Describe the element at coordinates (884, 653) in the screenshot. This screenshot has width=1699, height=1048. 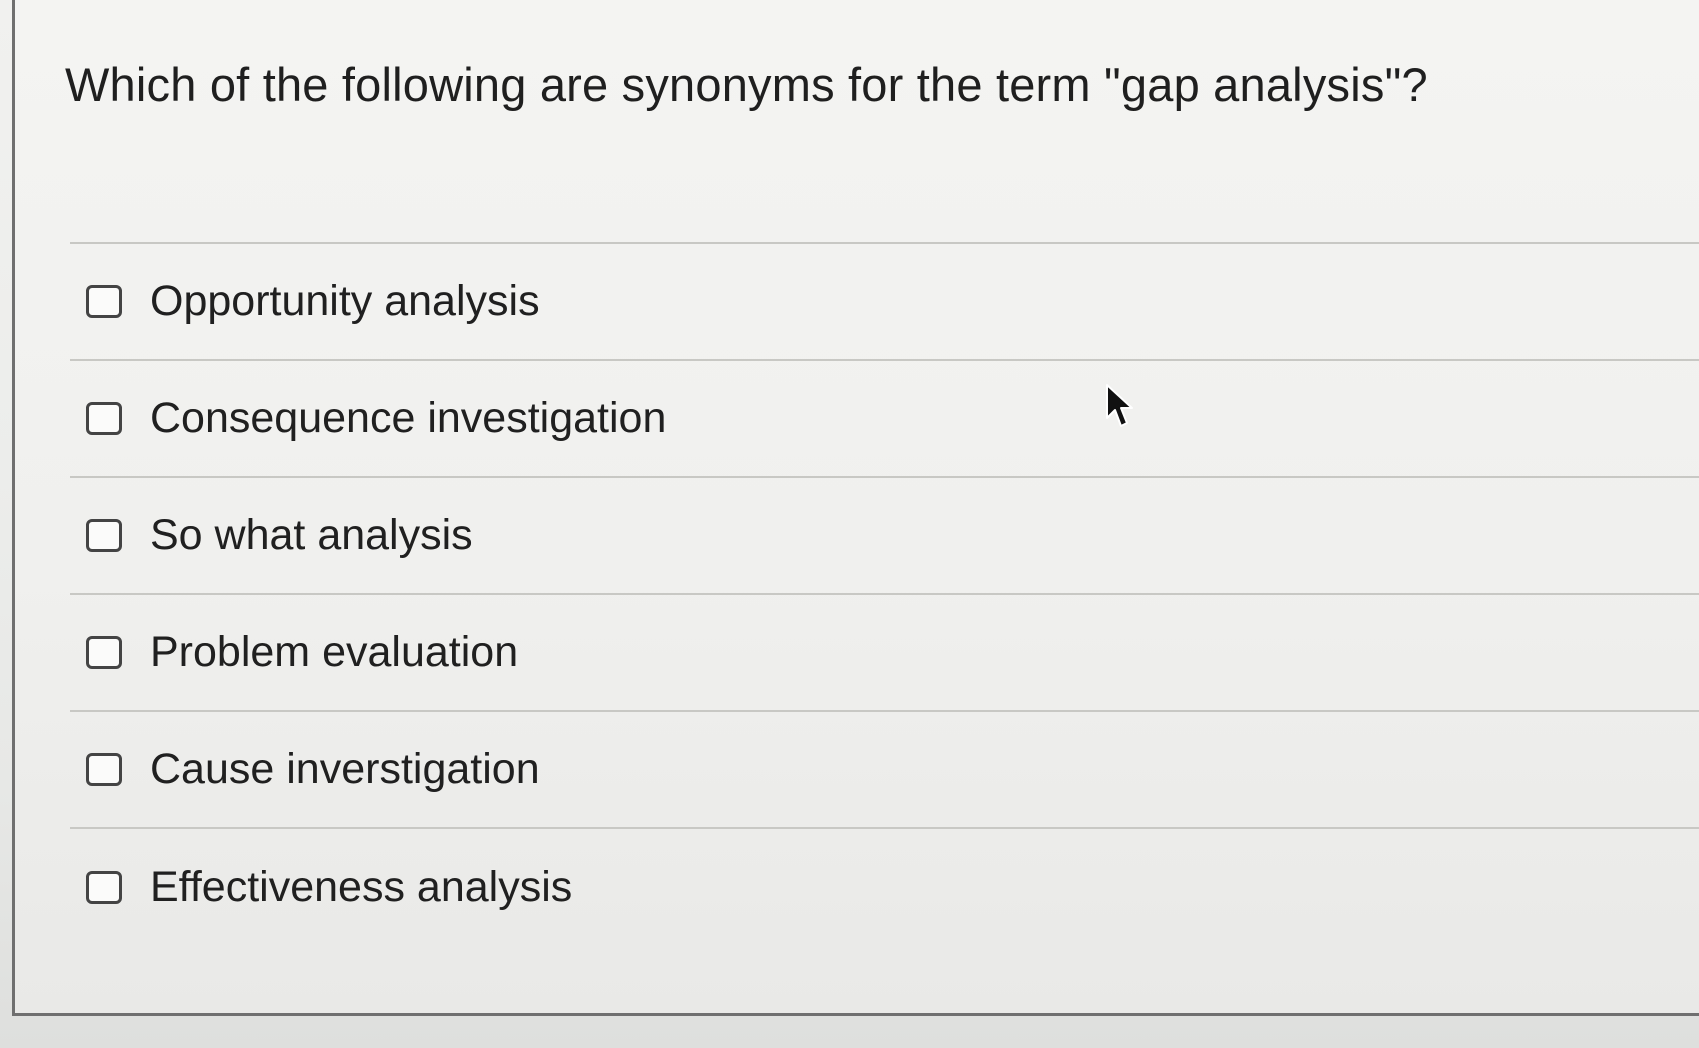
I see `answer-option: Problem evaluation` at that location.